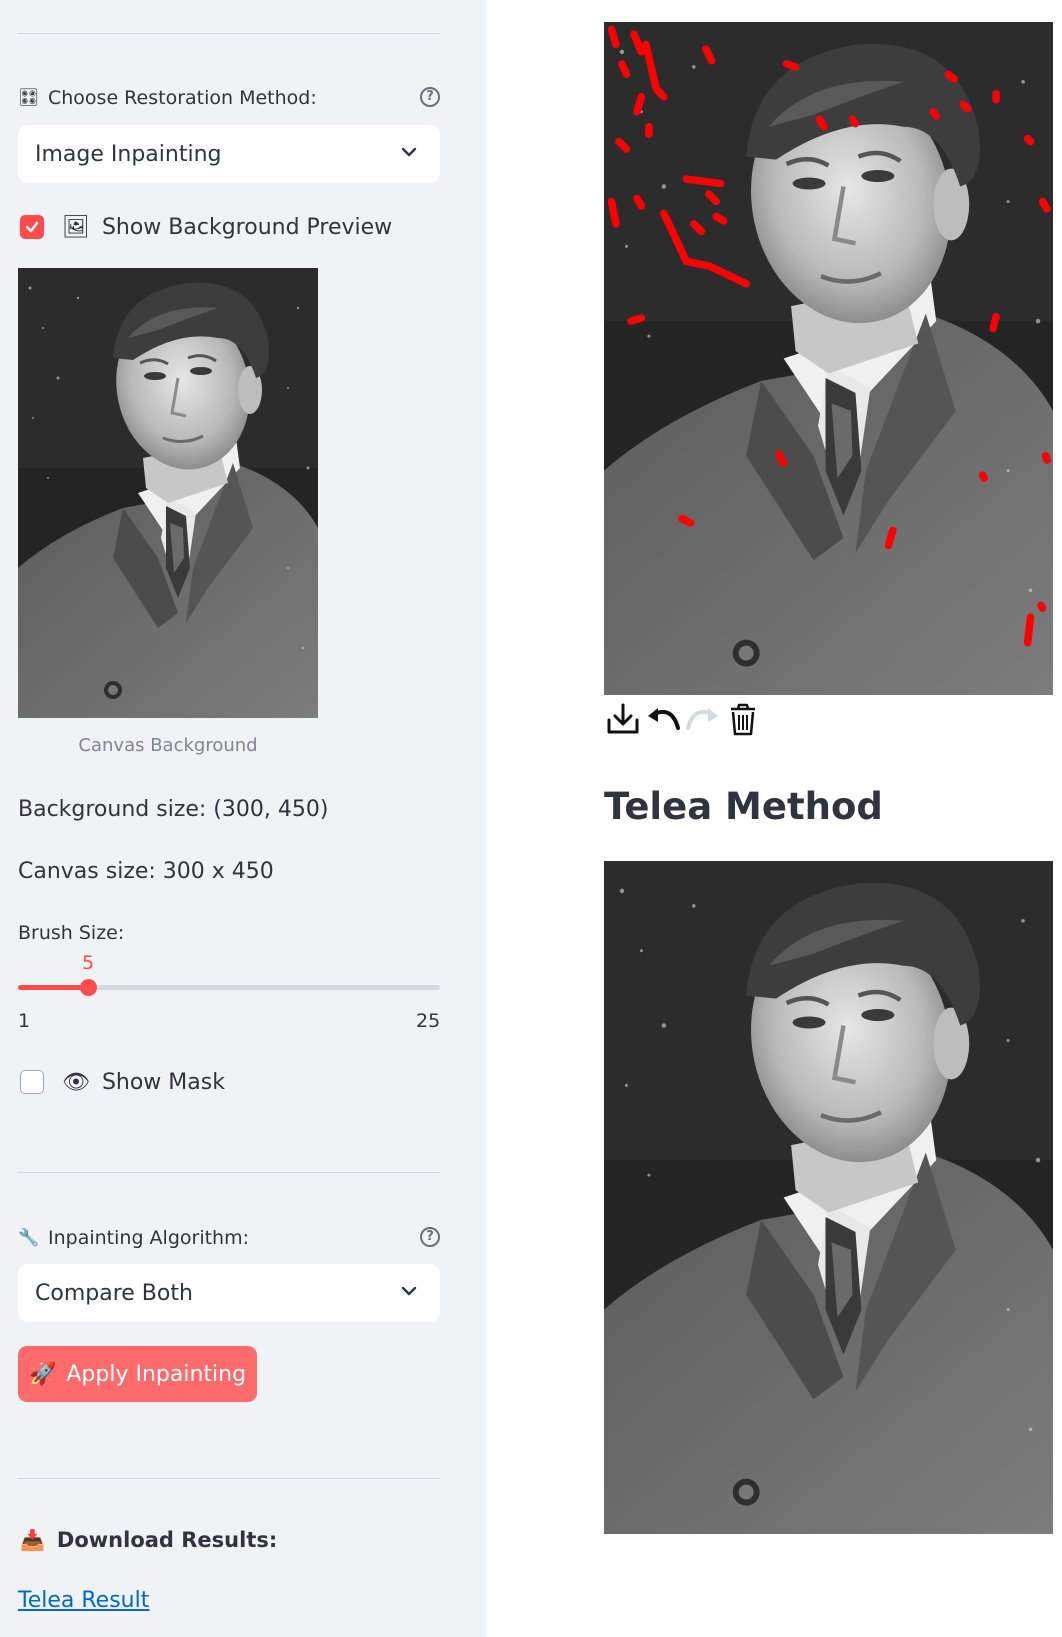  I want to click on restoration-method-value: Image Inpainting, so click(128, 154).